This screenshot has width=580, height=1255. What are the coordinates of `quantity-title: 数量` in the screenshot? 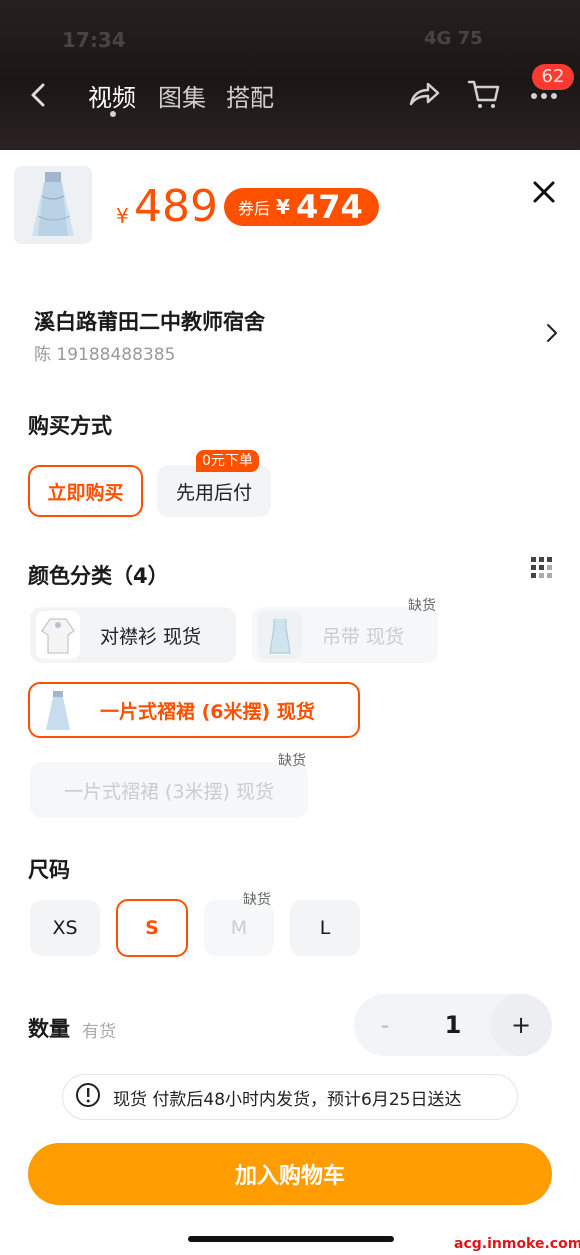 It's located at (49, 1029).